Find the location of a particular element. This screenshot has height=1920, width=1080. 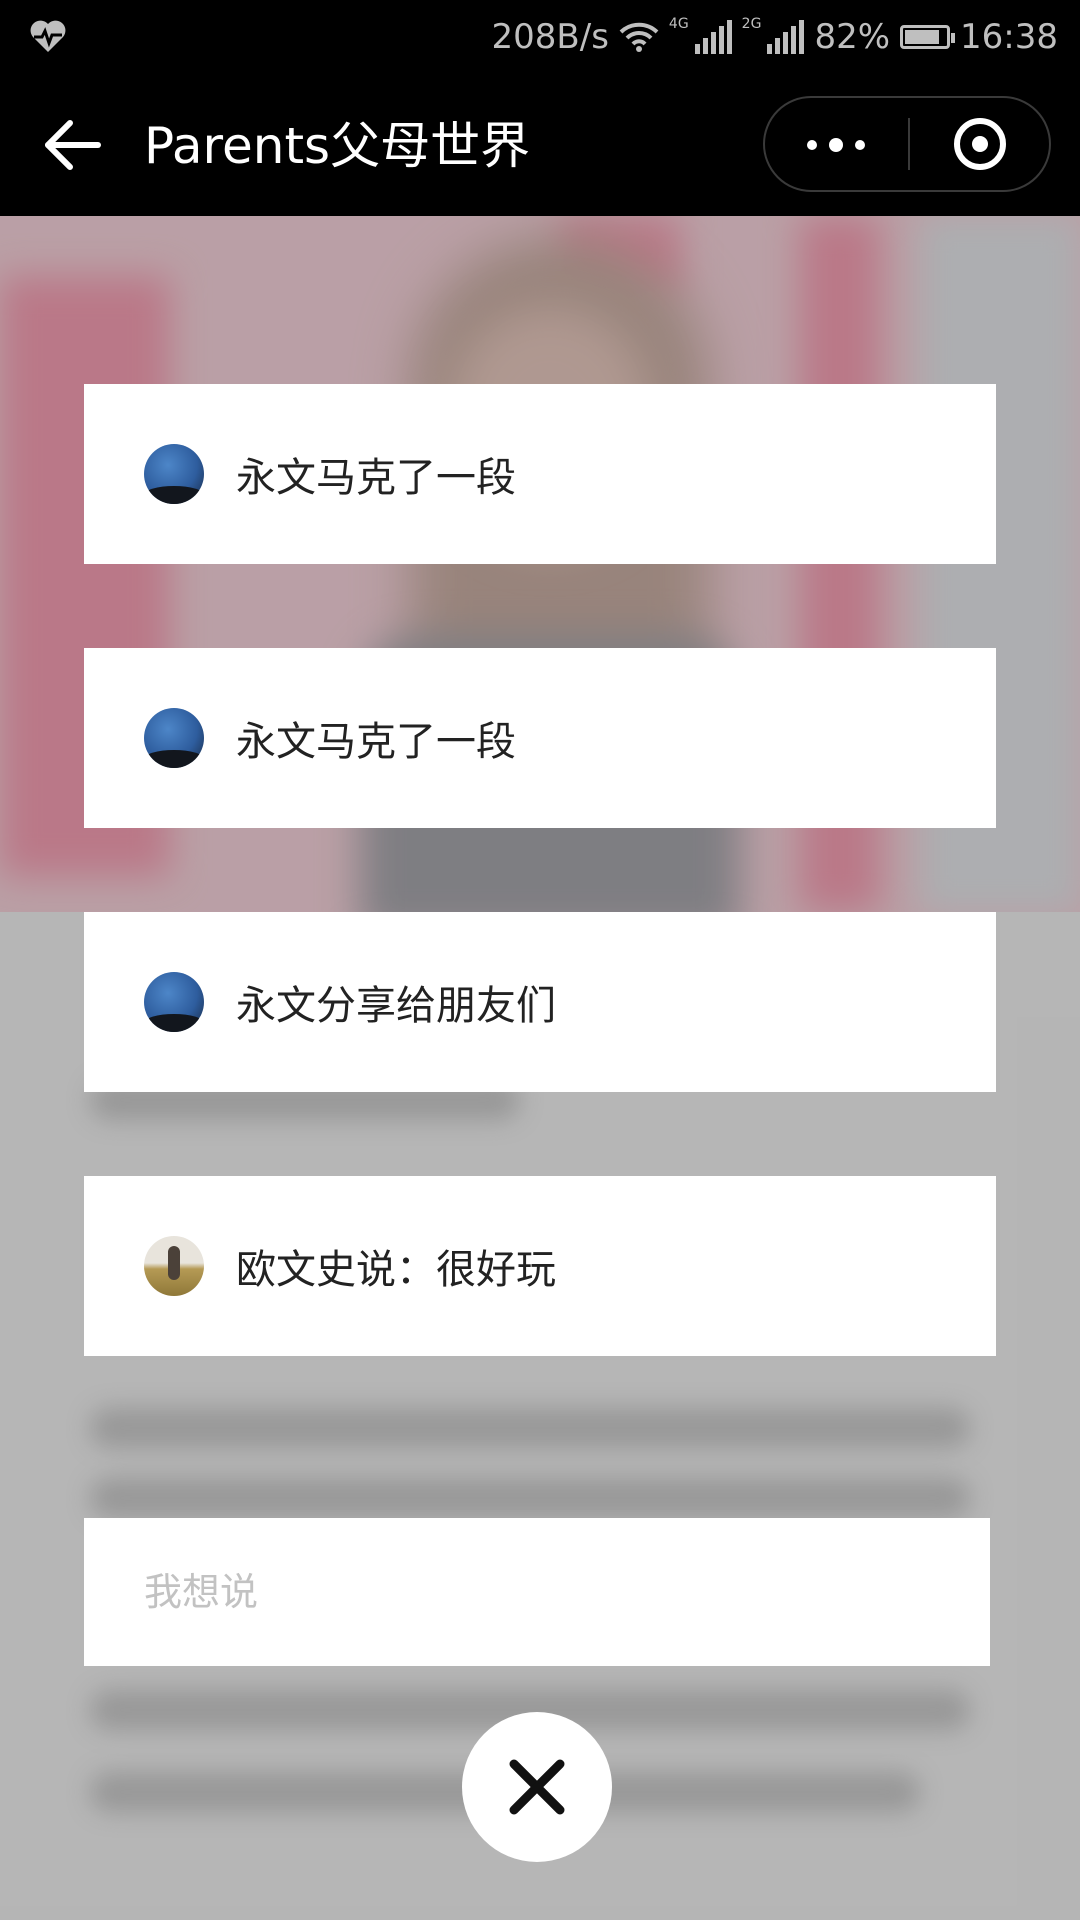

close-button is located at coordinates (537, 1787).